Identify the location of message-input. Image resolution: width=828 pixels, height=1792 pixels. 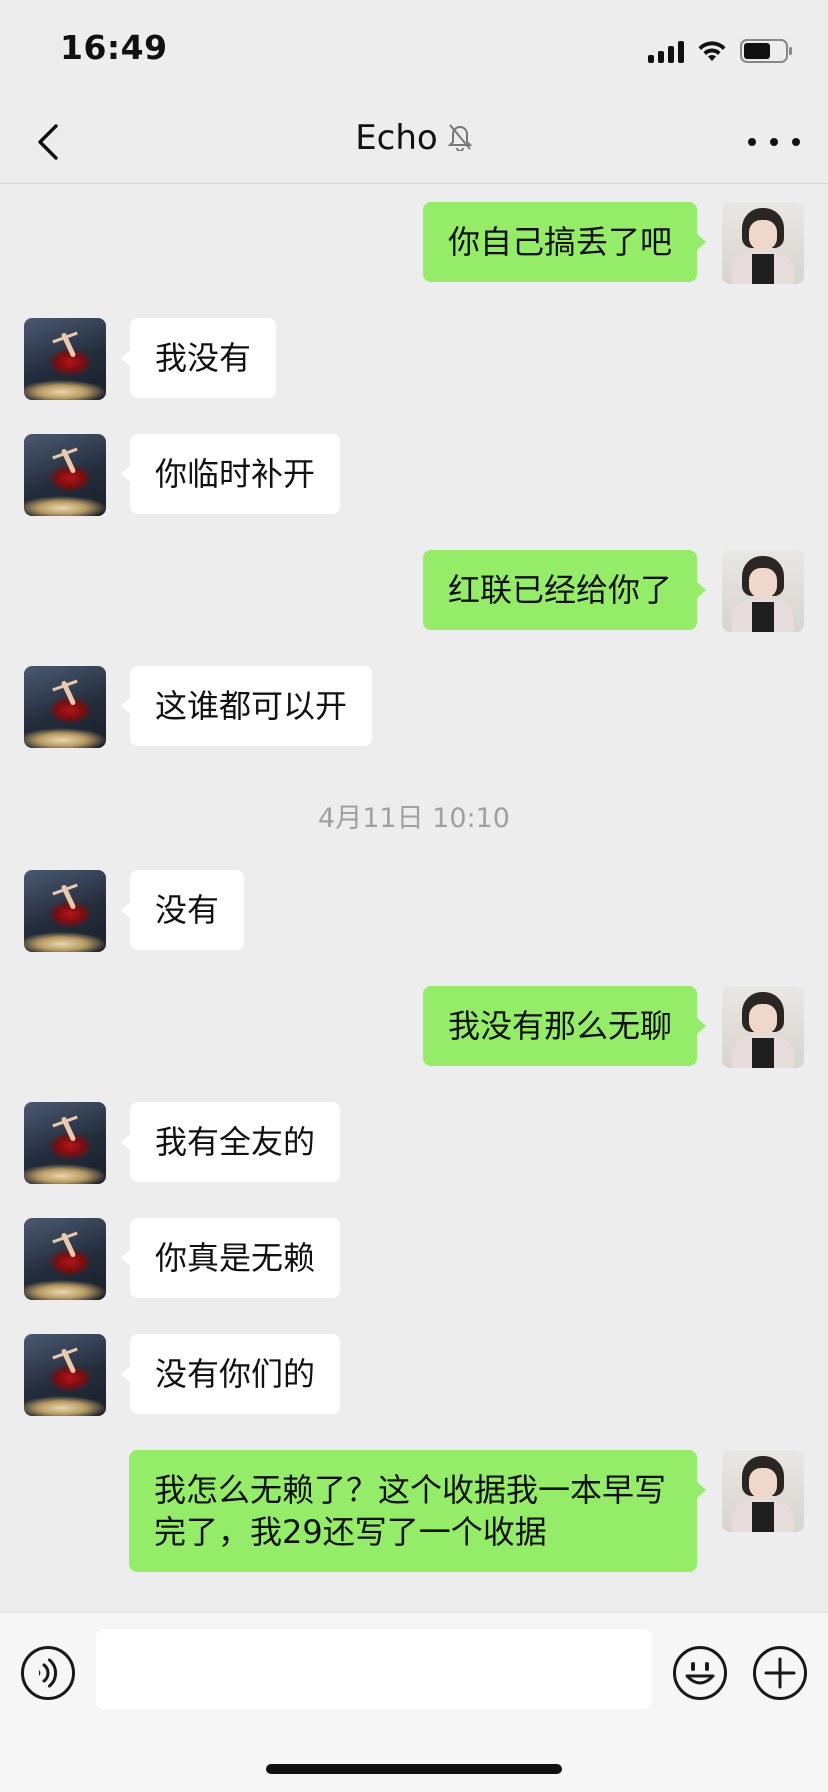
(374, 1669).